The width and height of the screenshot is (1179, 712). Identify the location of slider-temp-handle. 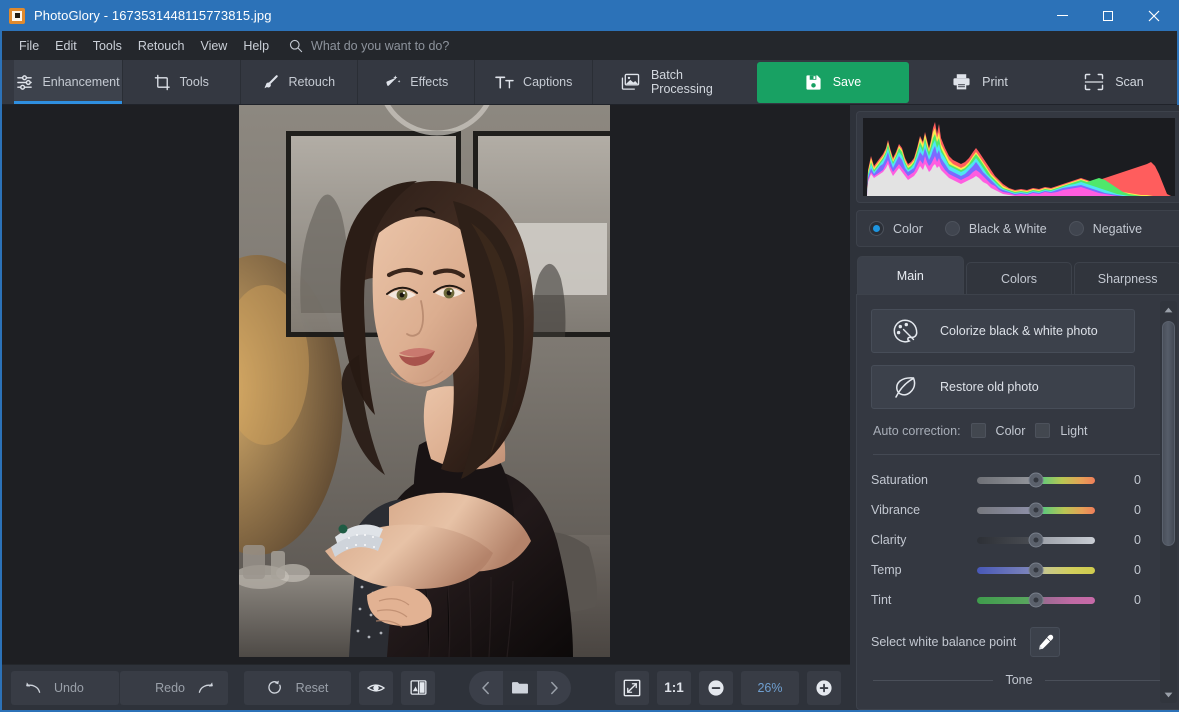
(1036, 570).